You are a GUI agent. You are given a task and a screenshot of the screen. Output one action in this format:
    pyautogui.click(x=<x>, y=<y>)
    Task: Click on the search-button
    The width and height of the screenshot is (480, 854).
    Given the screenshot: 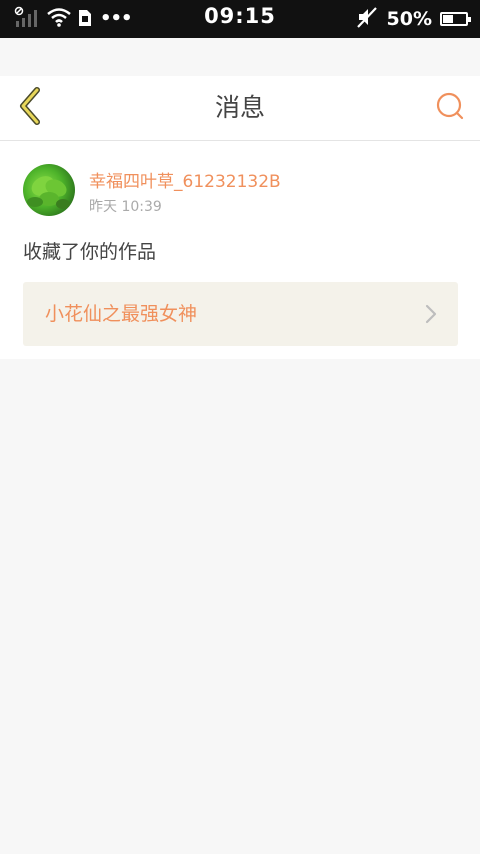 What is the action you would take?
    pyautogui.click(x=450, y=108)
    